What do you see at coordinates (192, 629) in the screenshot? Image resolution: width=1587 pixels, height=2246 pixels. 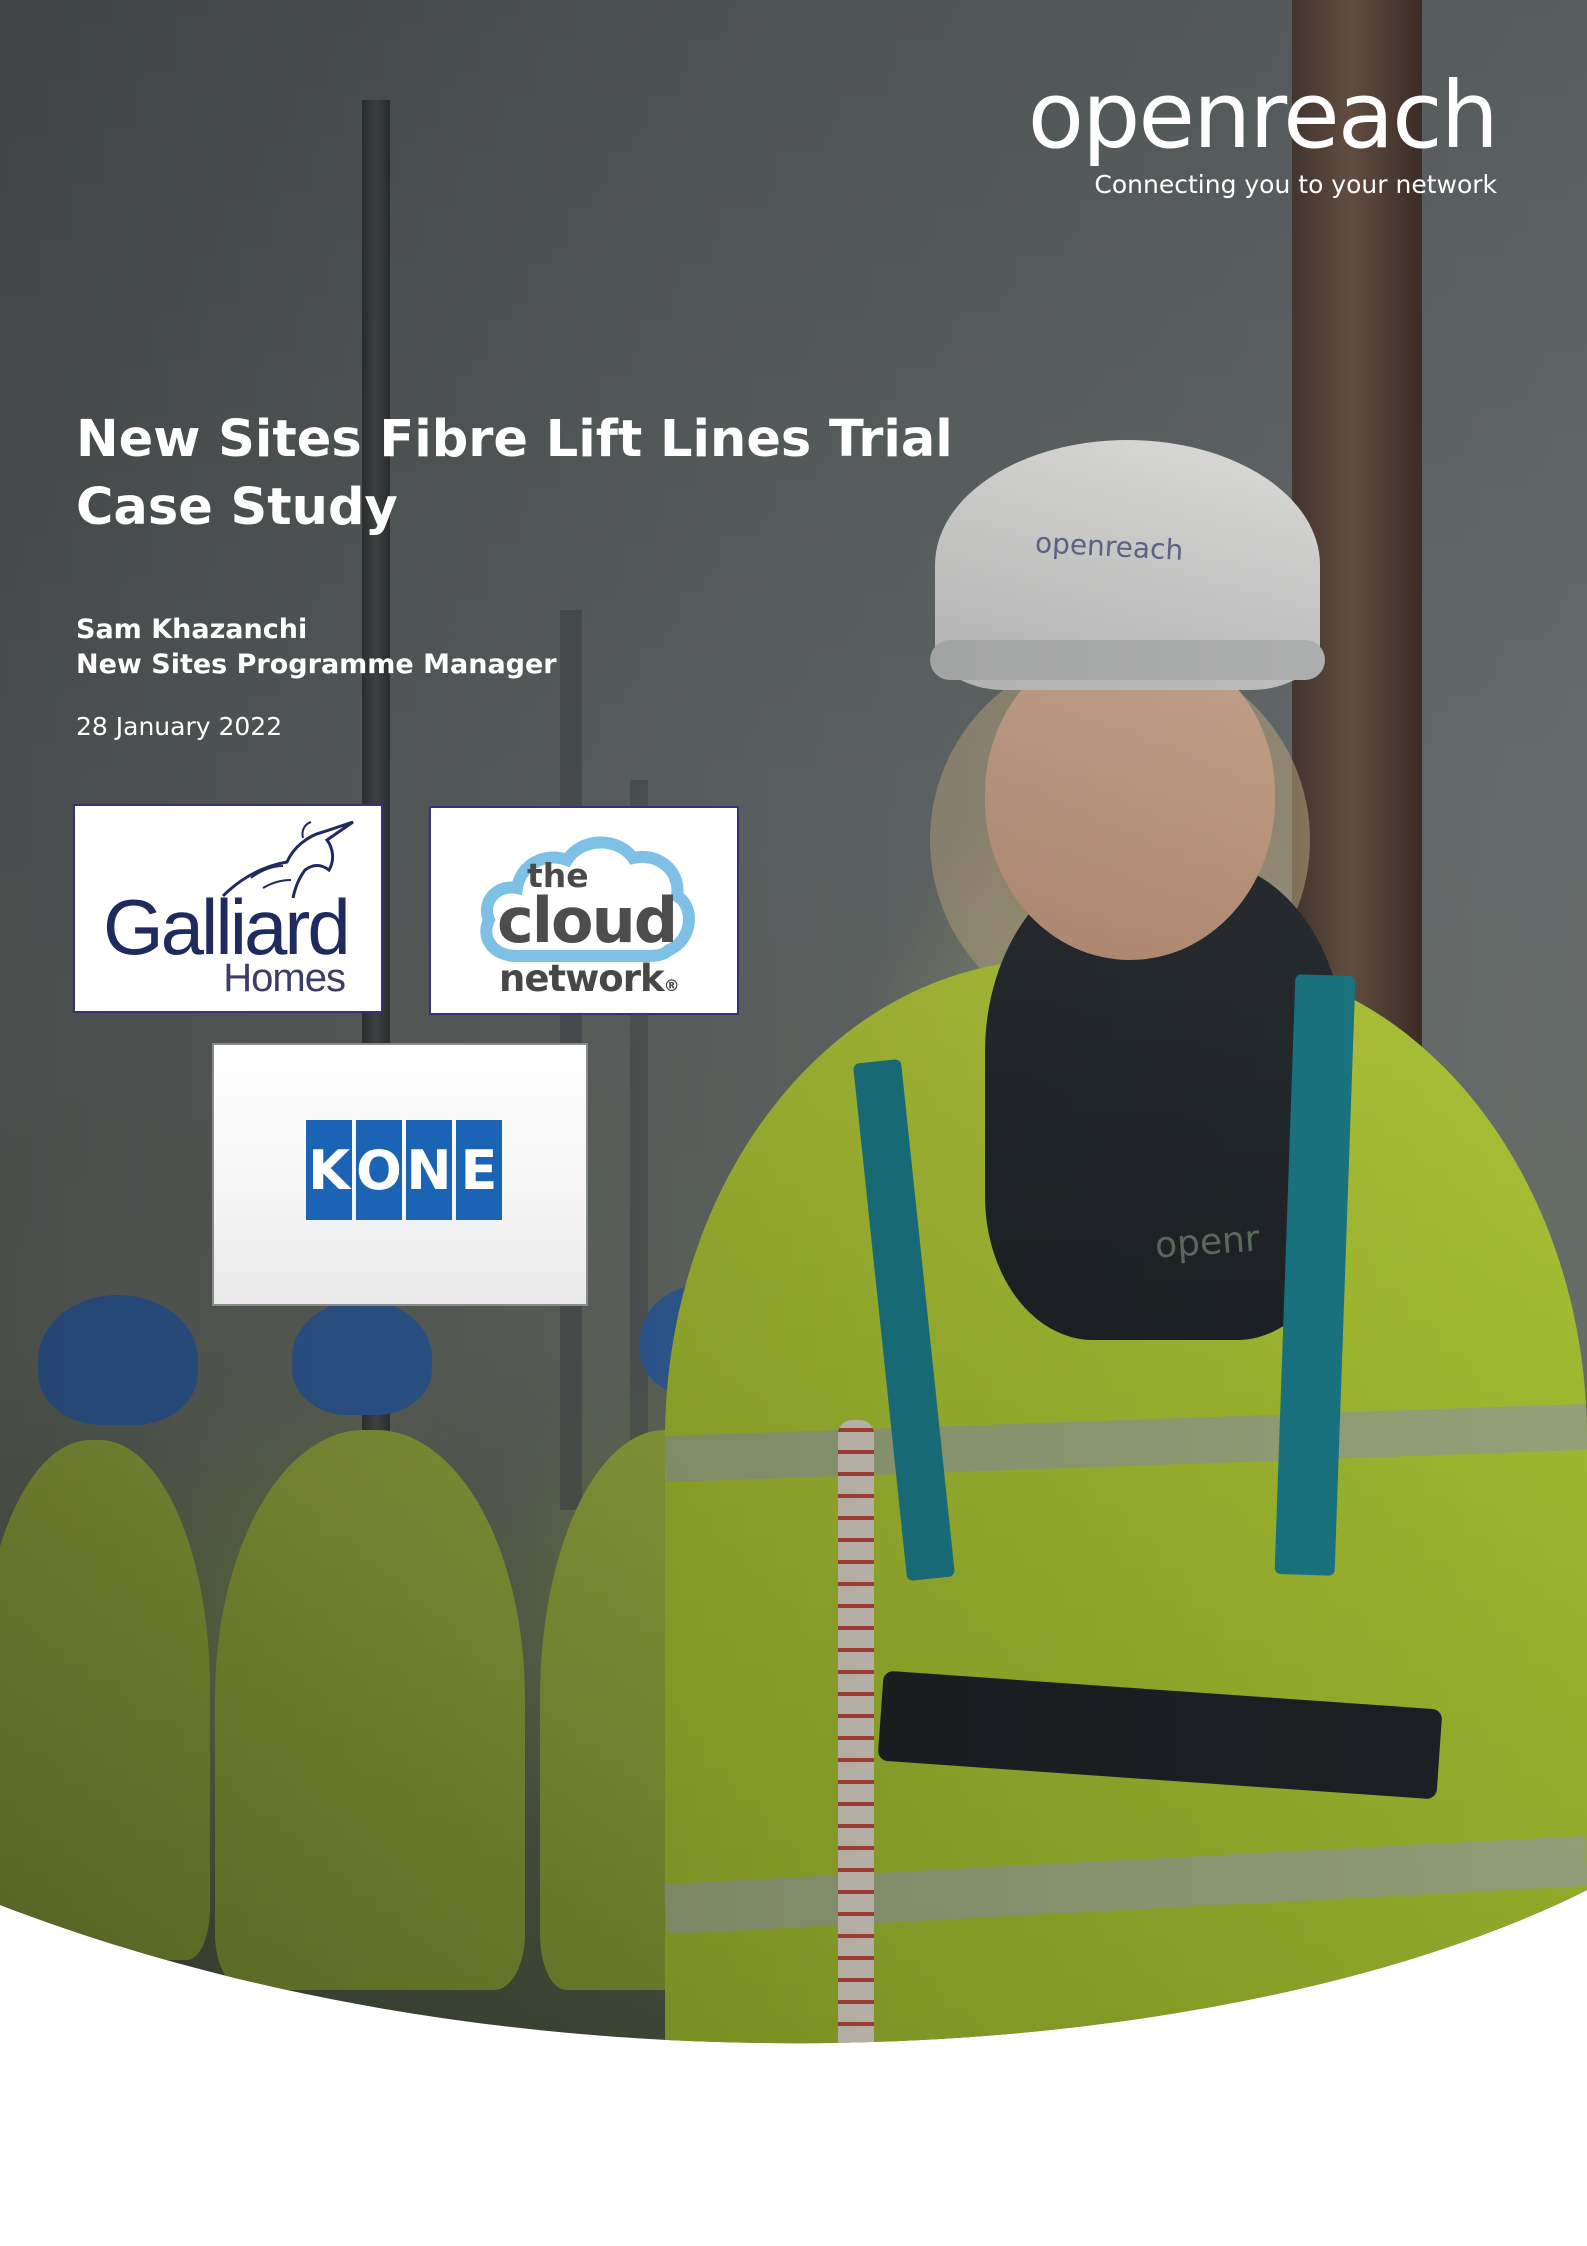 I see `author-name: Sam Khazanchi` at bounding box center [192, 629].